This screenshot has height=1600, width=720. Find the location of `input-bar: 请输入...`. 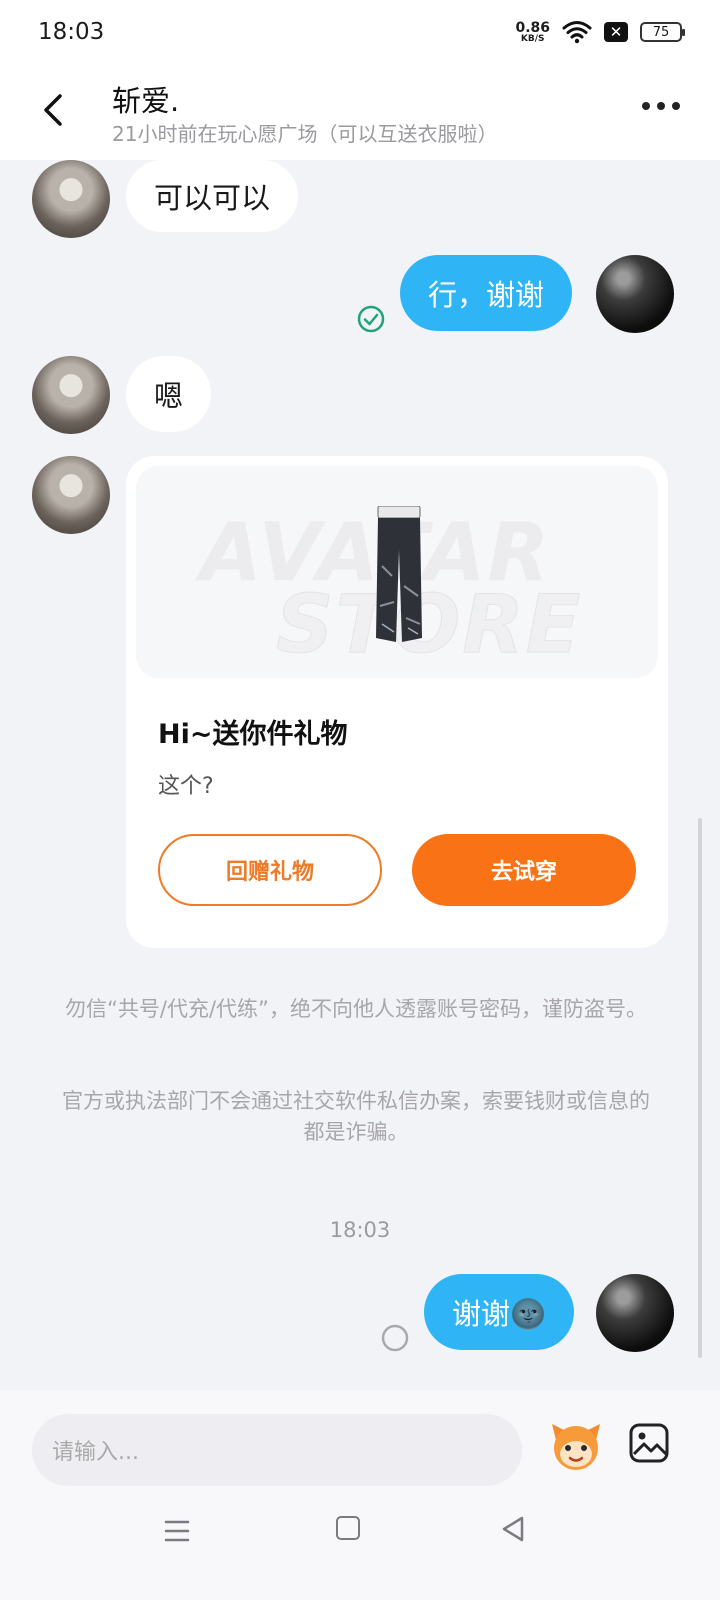

input-bar: 请输入... is located at coordinates (360, 1440).